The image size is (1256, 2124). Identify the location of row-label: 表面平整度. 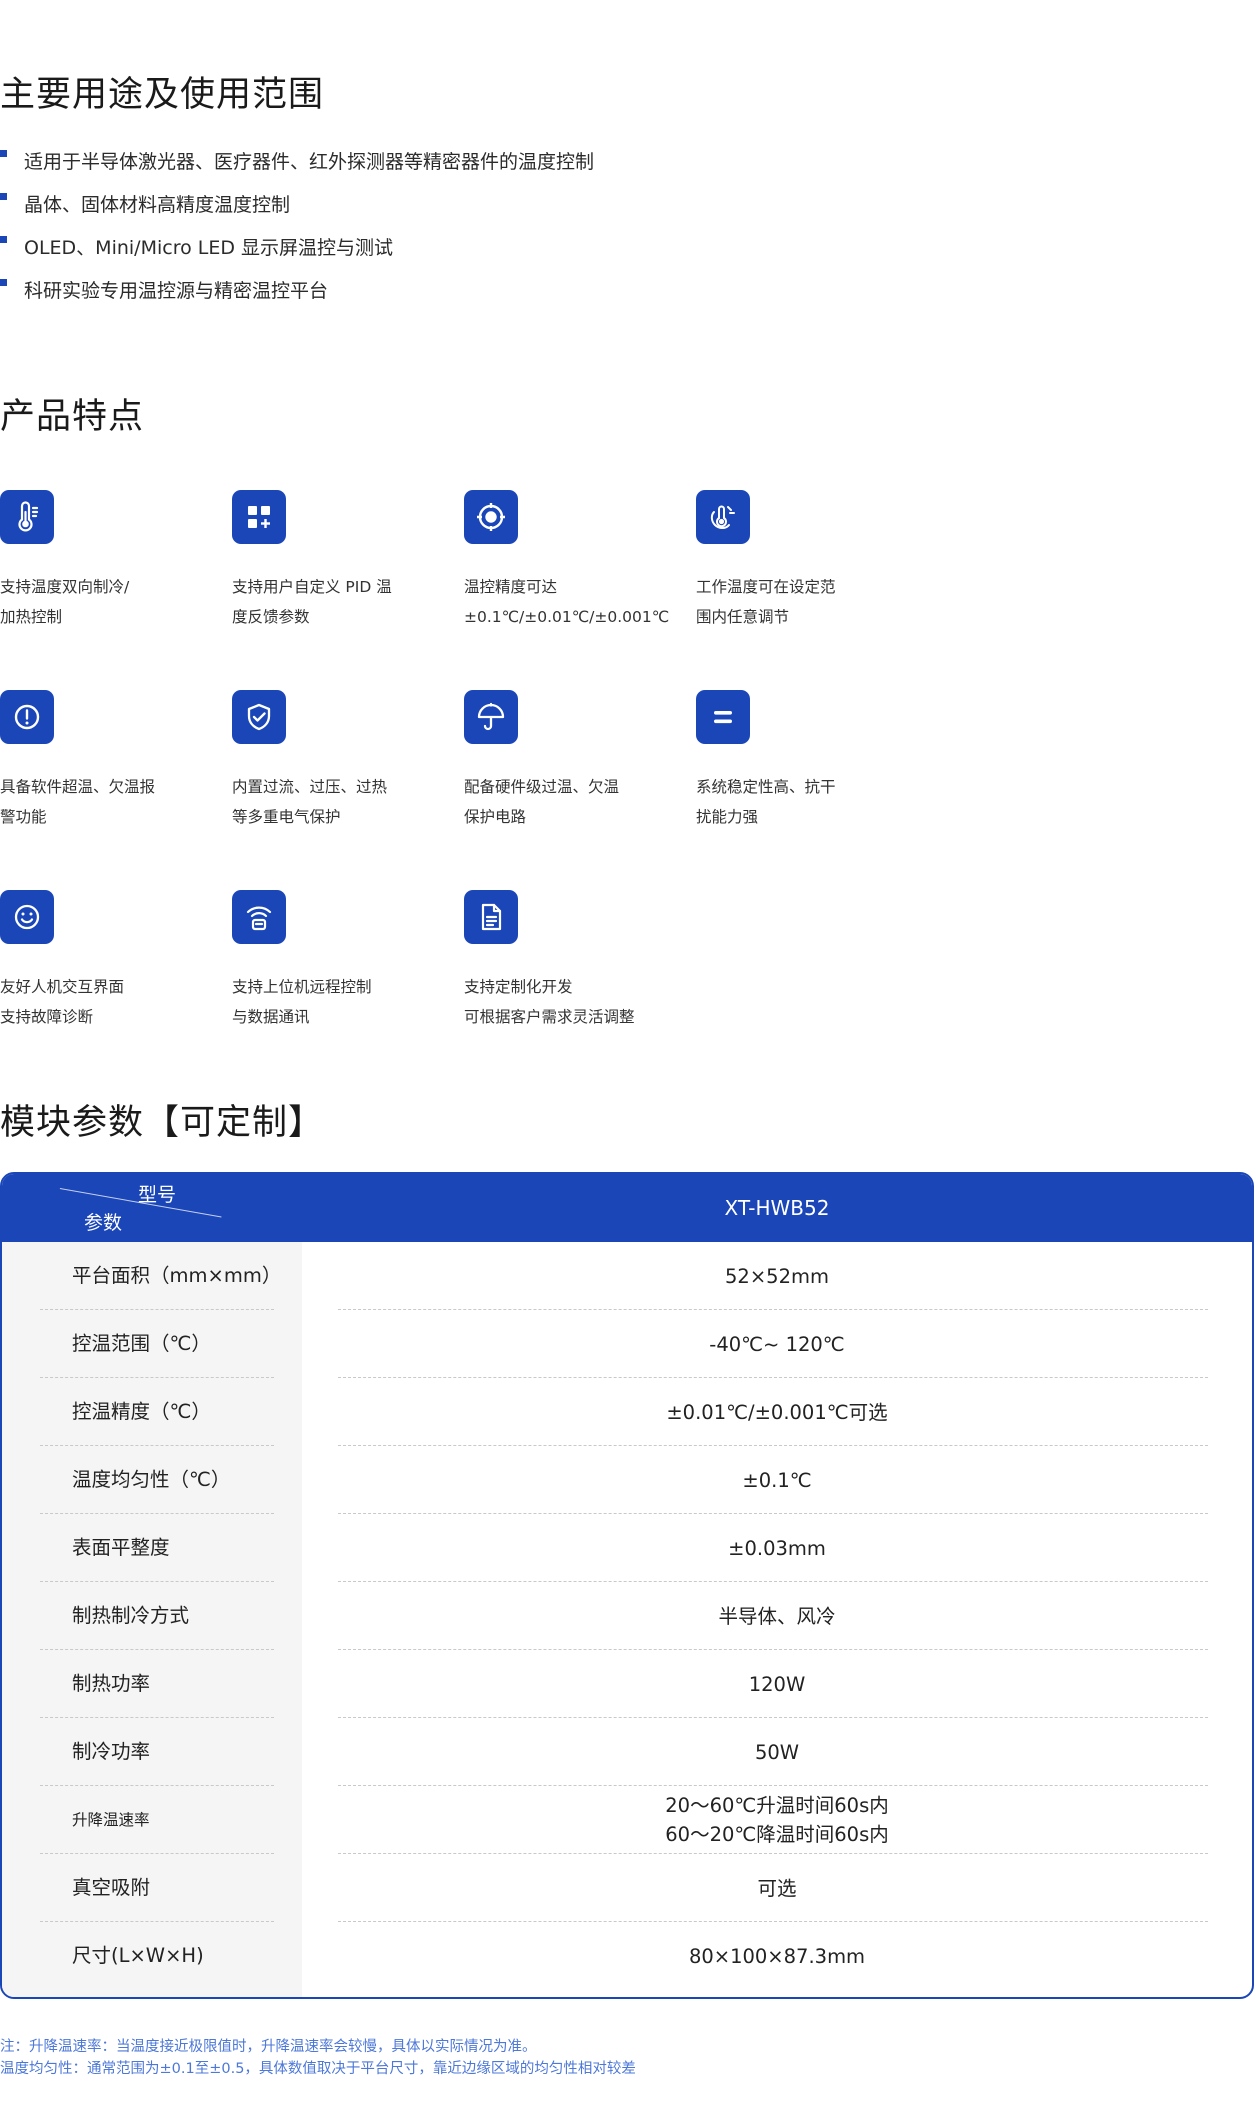
(121, 1547).